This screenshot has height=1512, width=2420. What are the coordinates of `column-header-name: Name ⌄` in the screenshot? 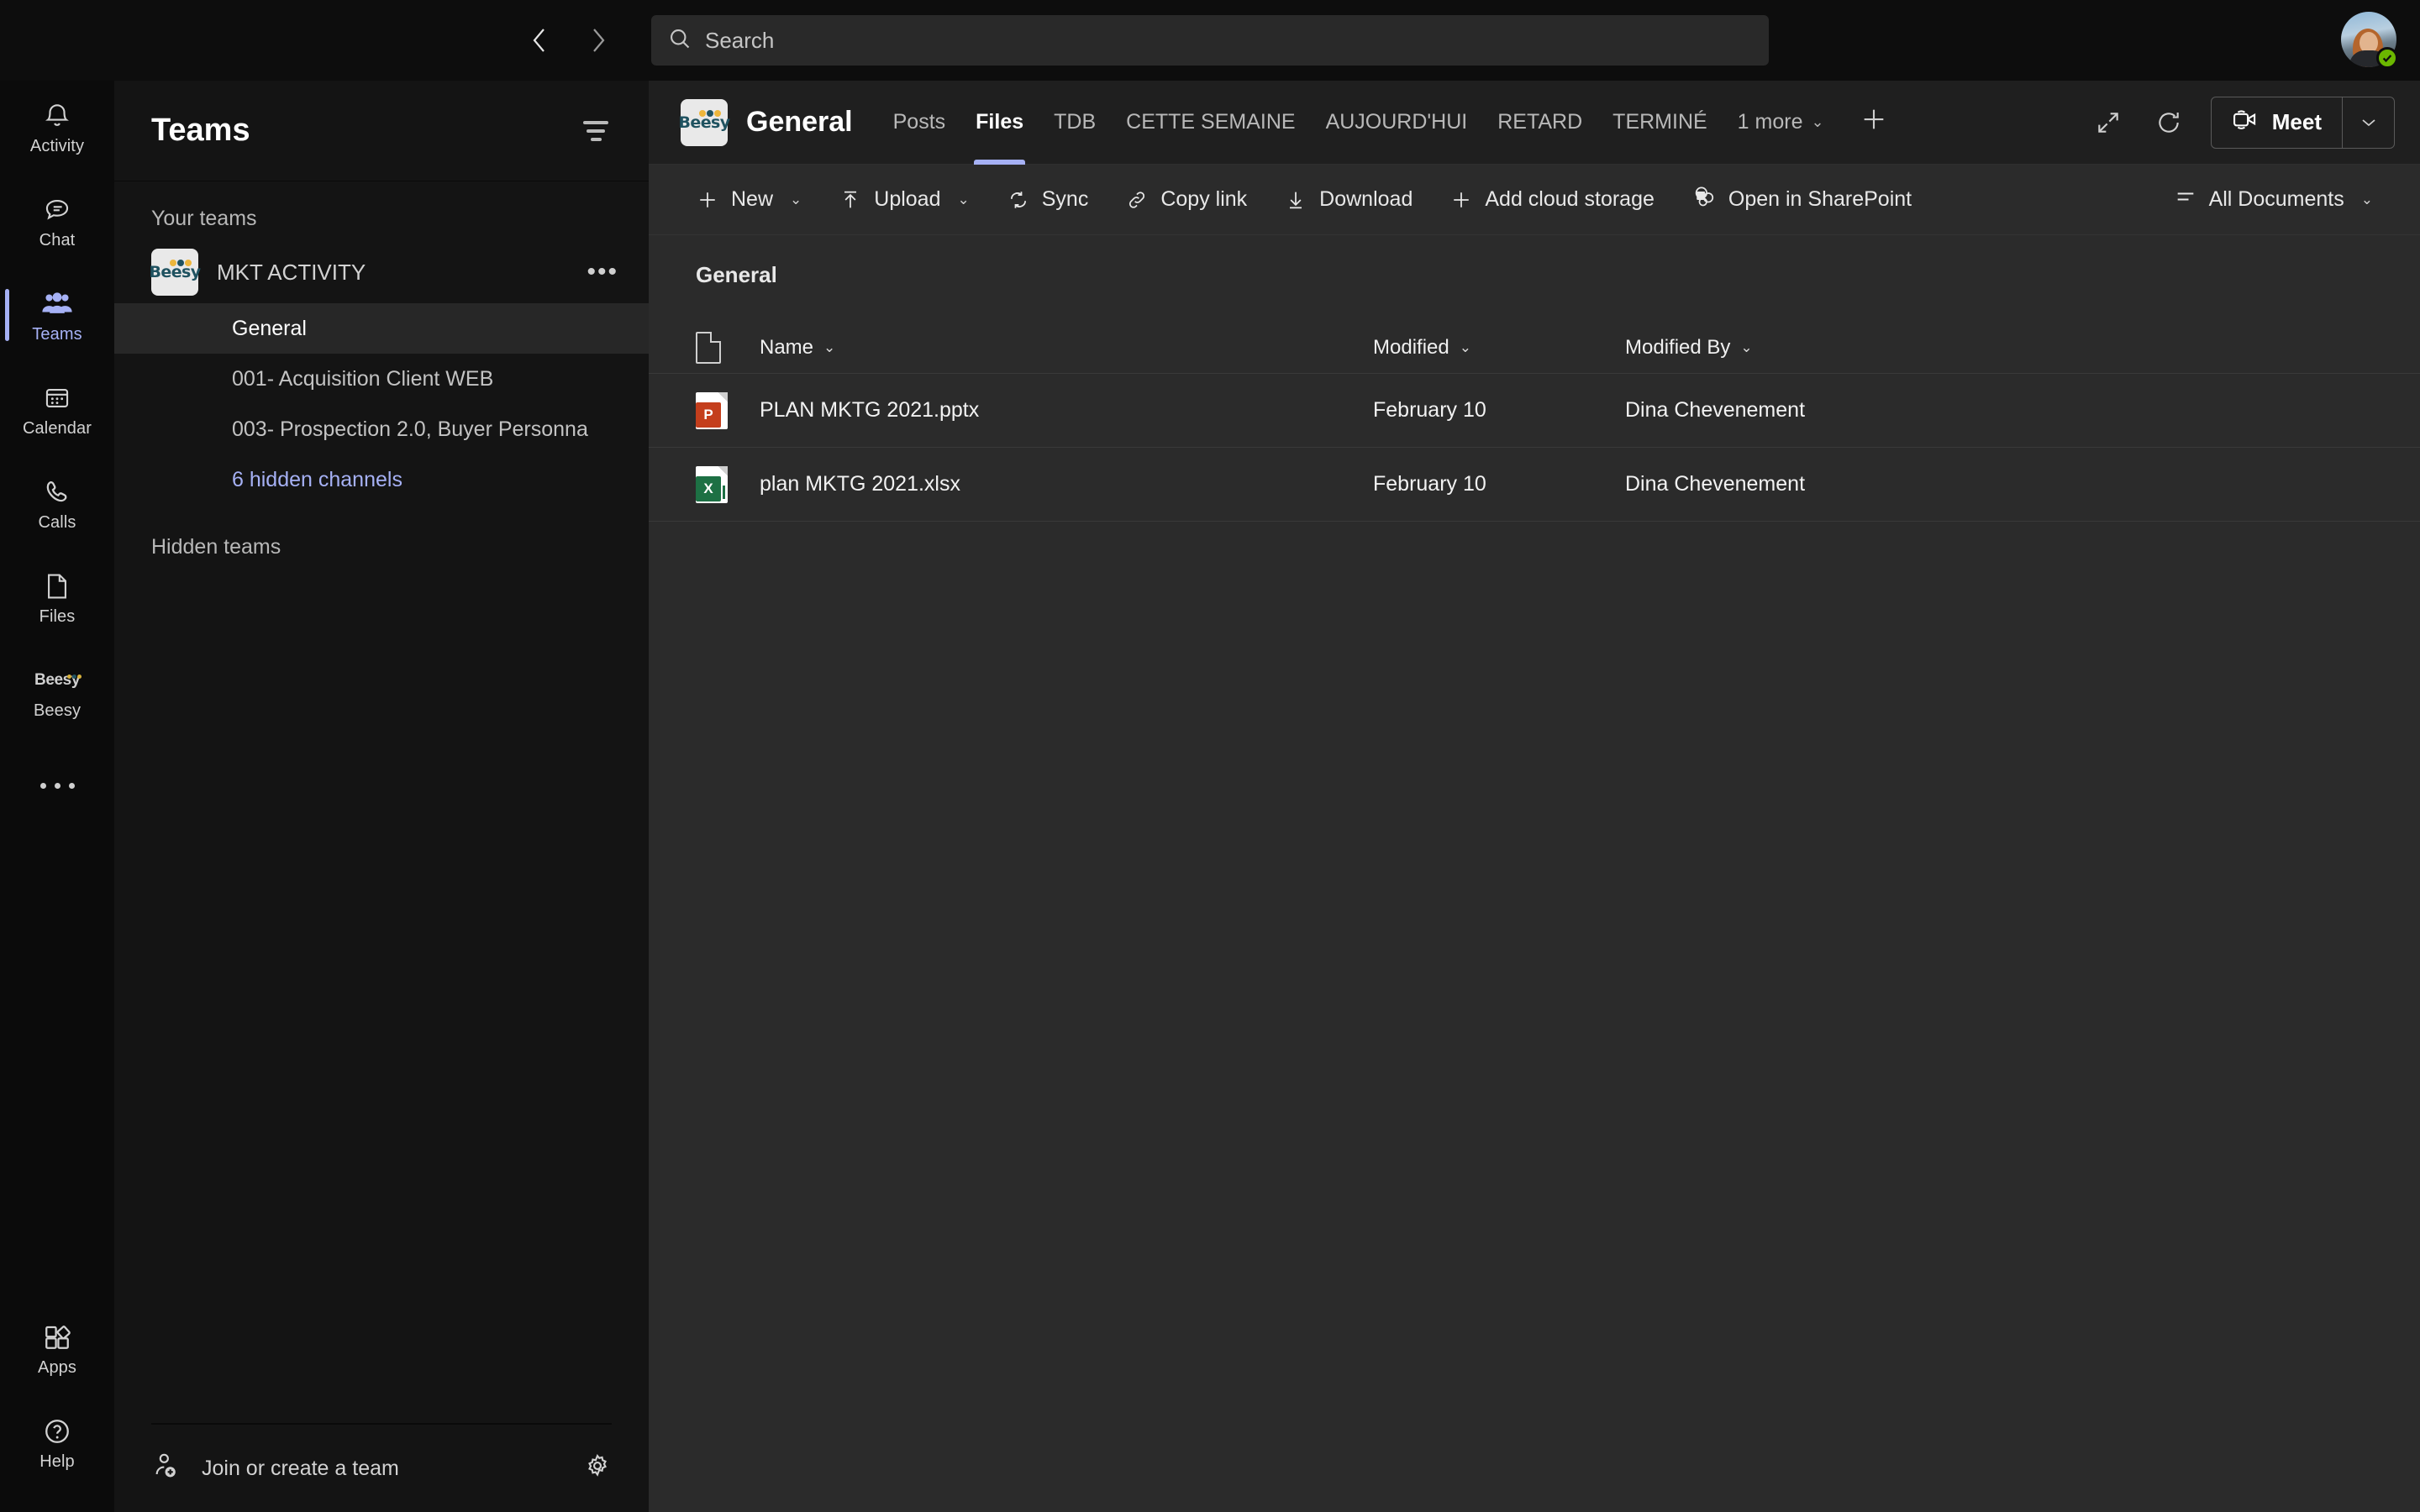 It's located at (1066, 348).